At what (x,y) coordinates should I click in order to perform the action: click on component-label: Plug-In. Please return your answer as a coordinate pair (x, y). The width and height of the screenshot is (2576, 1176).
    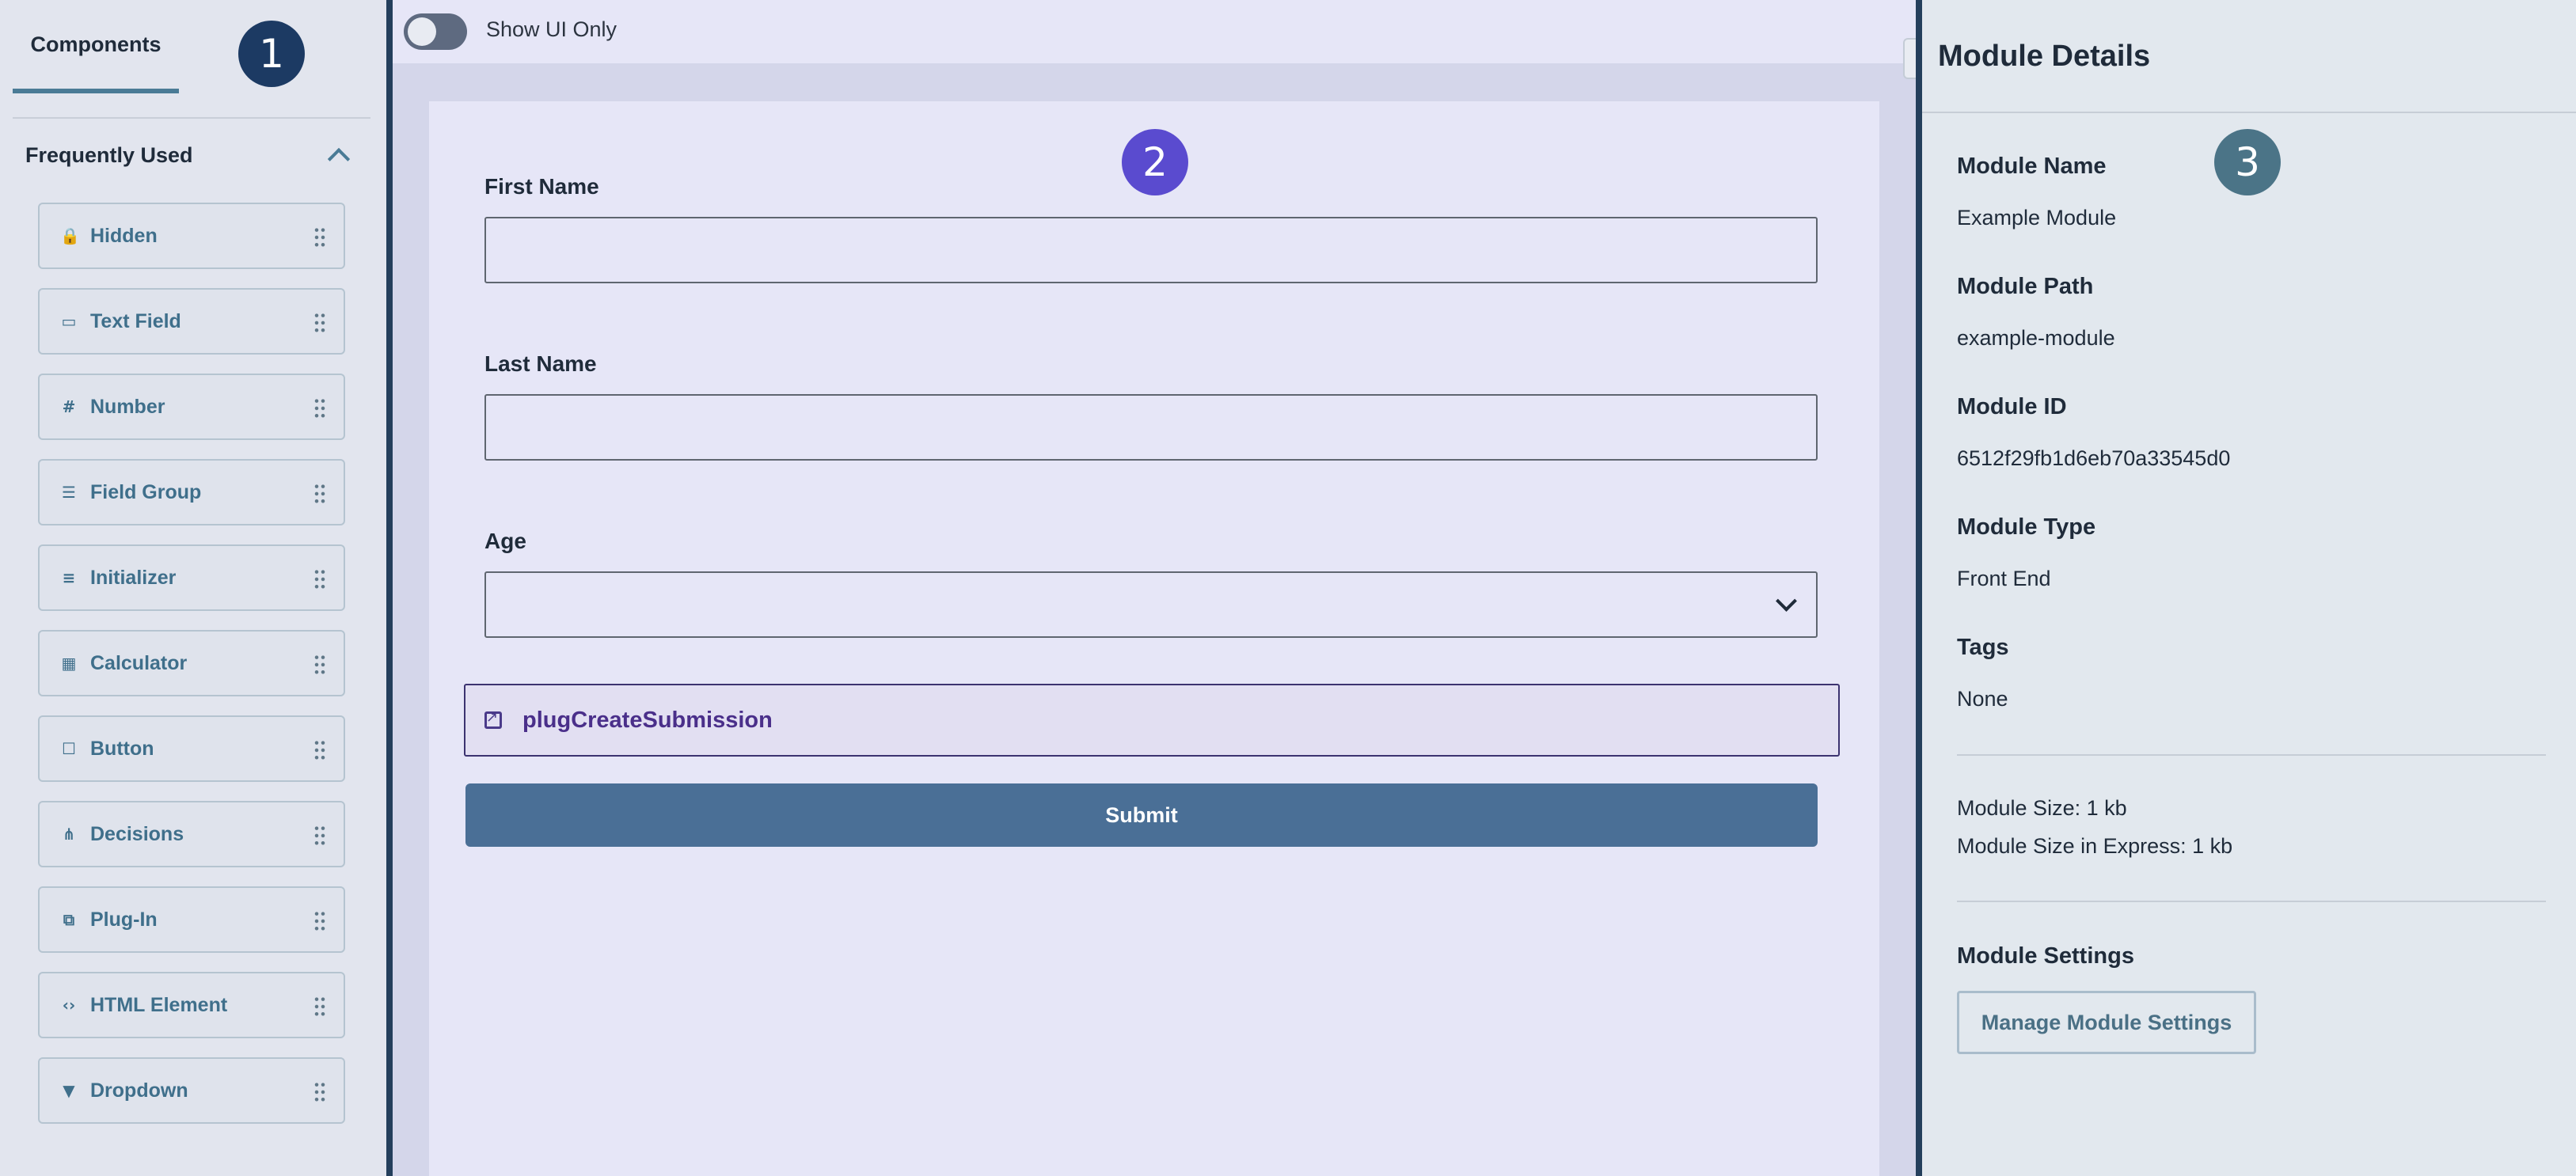
    Looking at the image, I should click on (124, 920).